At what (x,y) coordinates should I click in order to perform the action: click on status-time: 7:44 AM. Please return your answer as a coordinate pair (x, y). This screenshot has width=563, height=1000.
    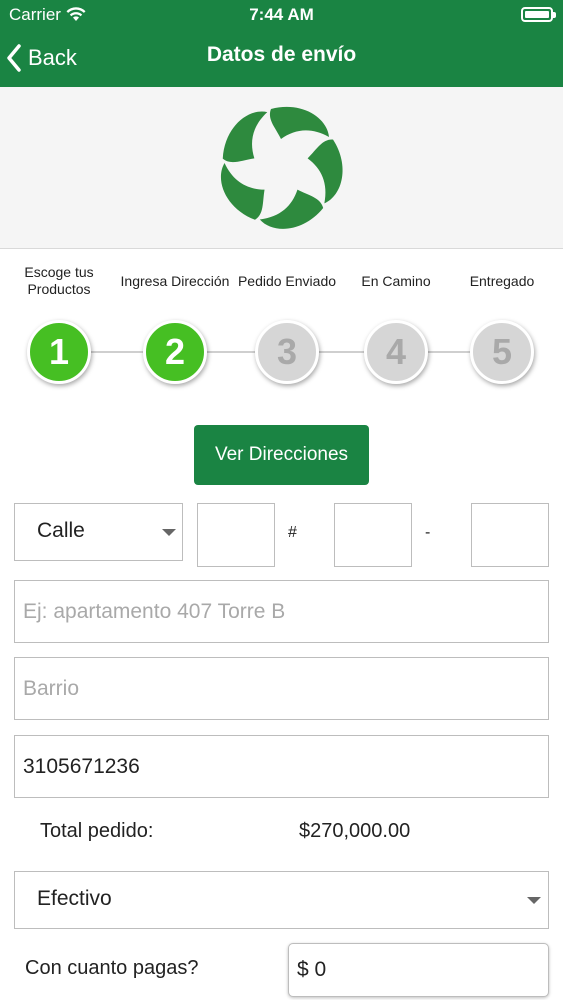
    Looking at the image, I should click on (281, 14).